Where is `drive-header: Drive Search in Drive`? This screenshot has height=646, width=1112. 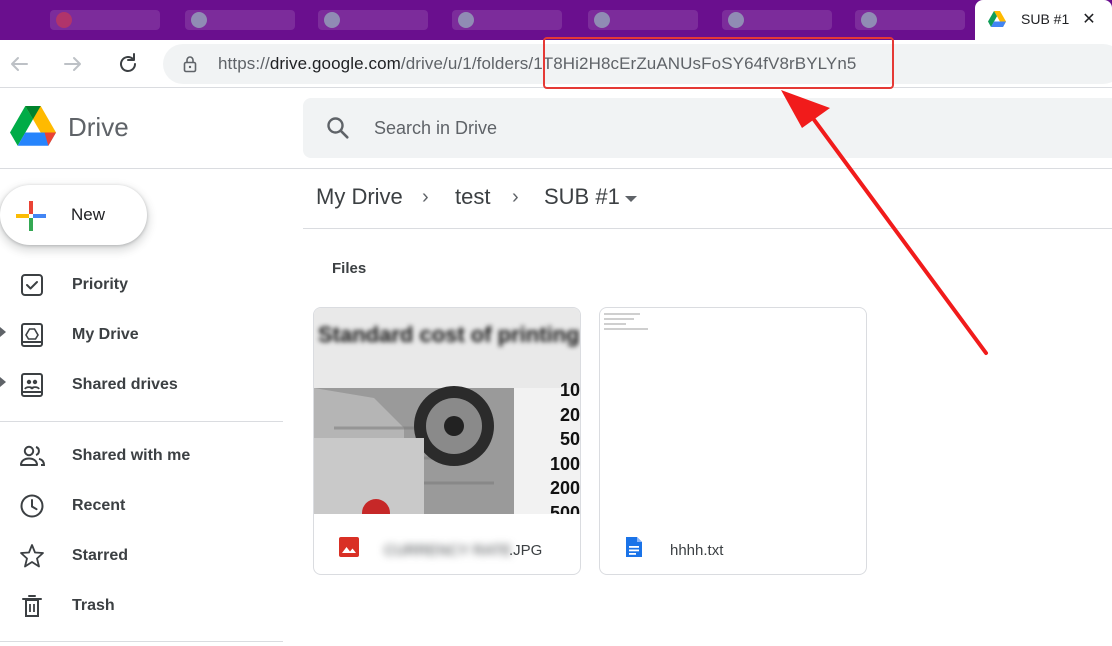 drive-header: Drive Search in Drive is located at coordinates (556, 128).